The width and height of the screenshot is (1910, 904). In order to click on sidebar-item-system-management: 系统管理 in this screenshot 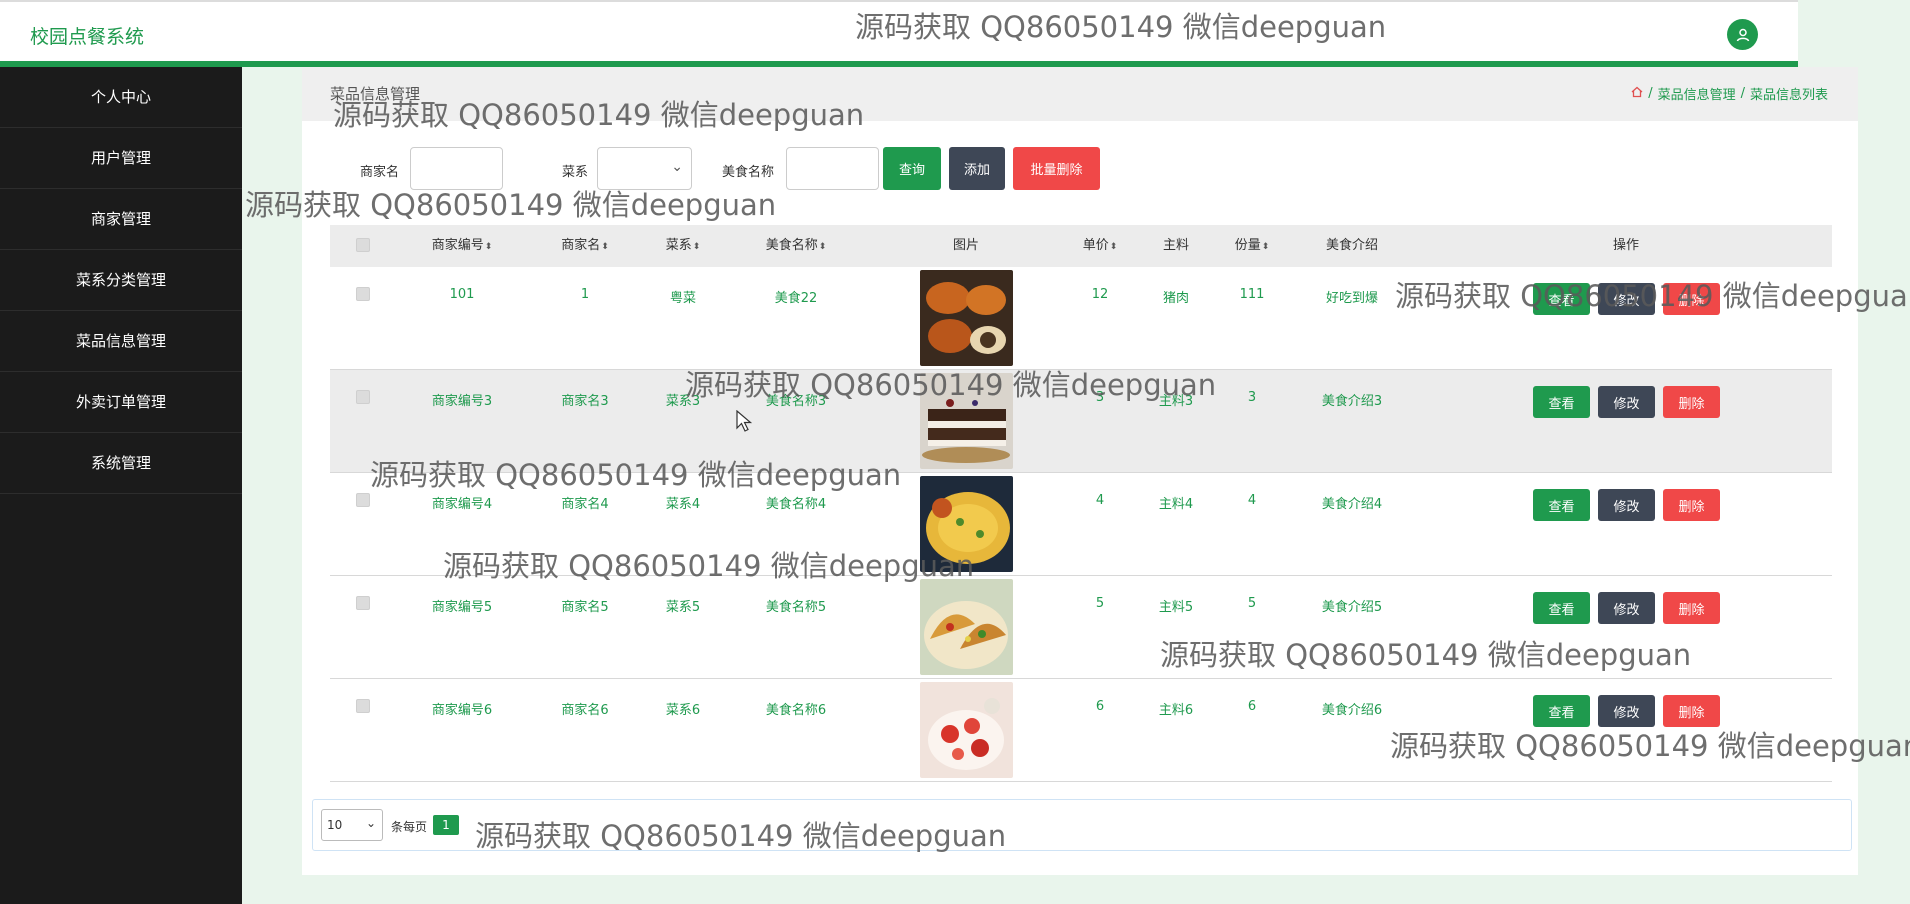, I will do `click(121, 463)`.